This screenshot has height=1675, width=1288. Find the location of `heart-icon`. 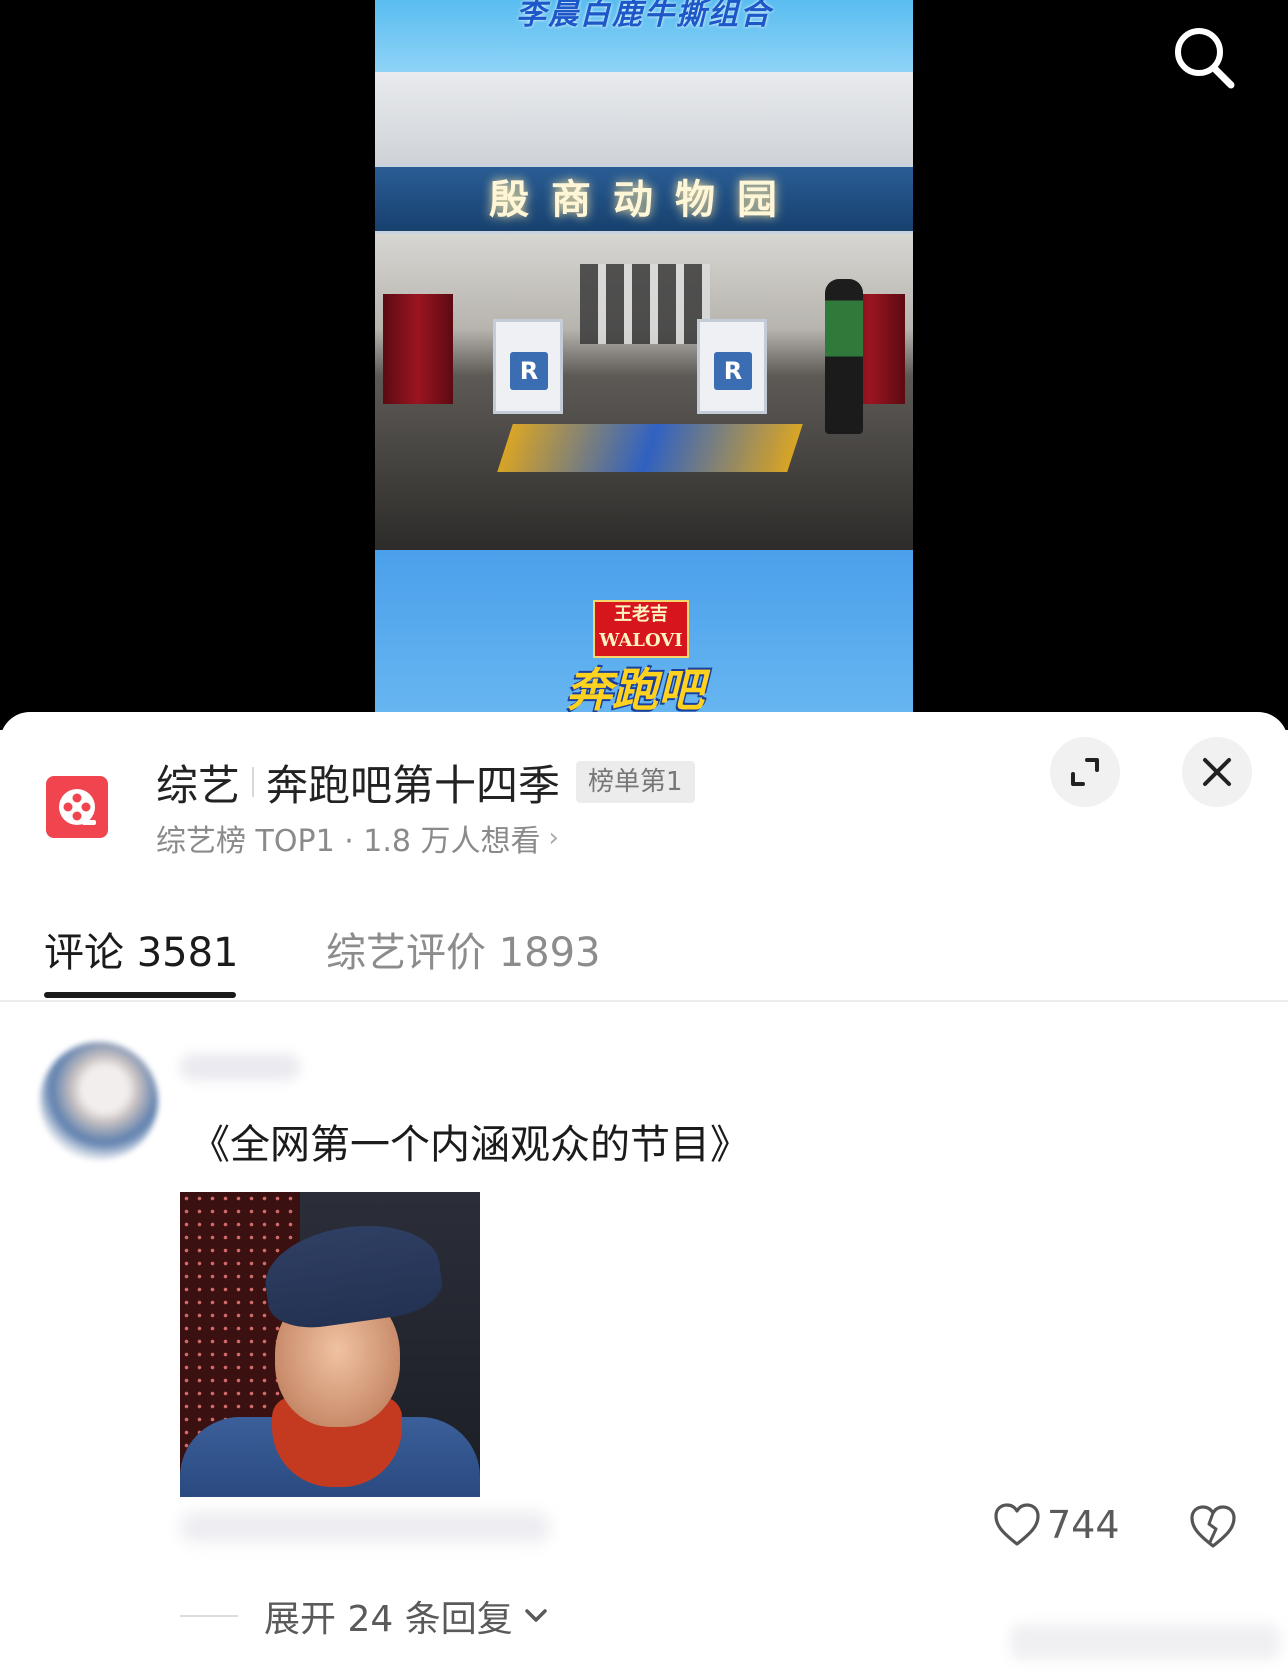

heart-icon is located at coordinates (1017, 1524).